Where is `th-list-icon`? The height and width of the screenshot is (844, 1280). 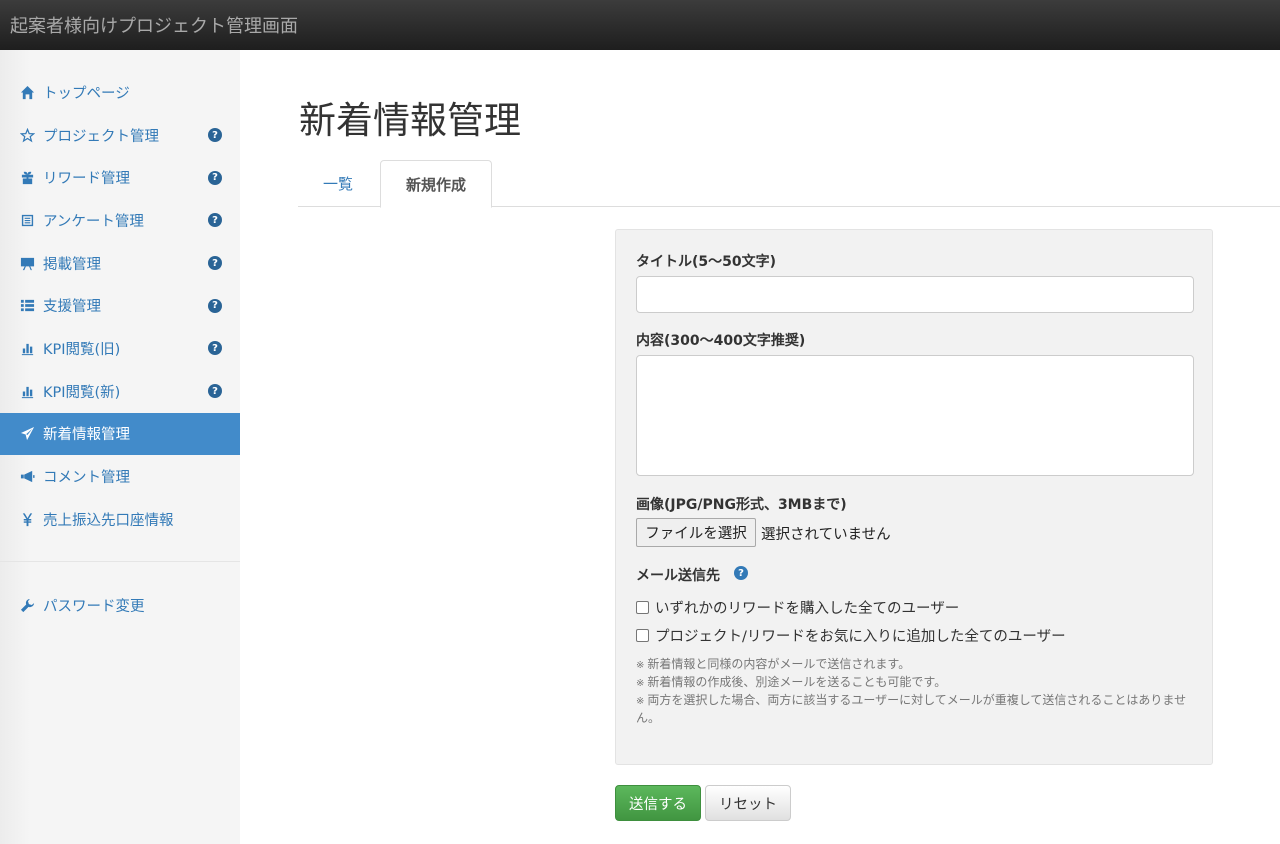
th-list-icon is located at coordinates (27, 306).